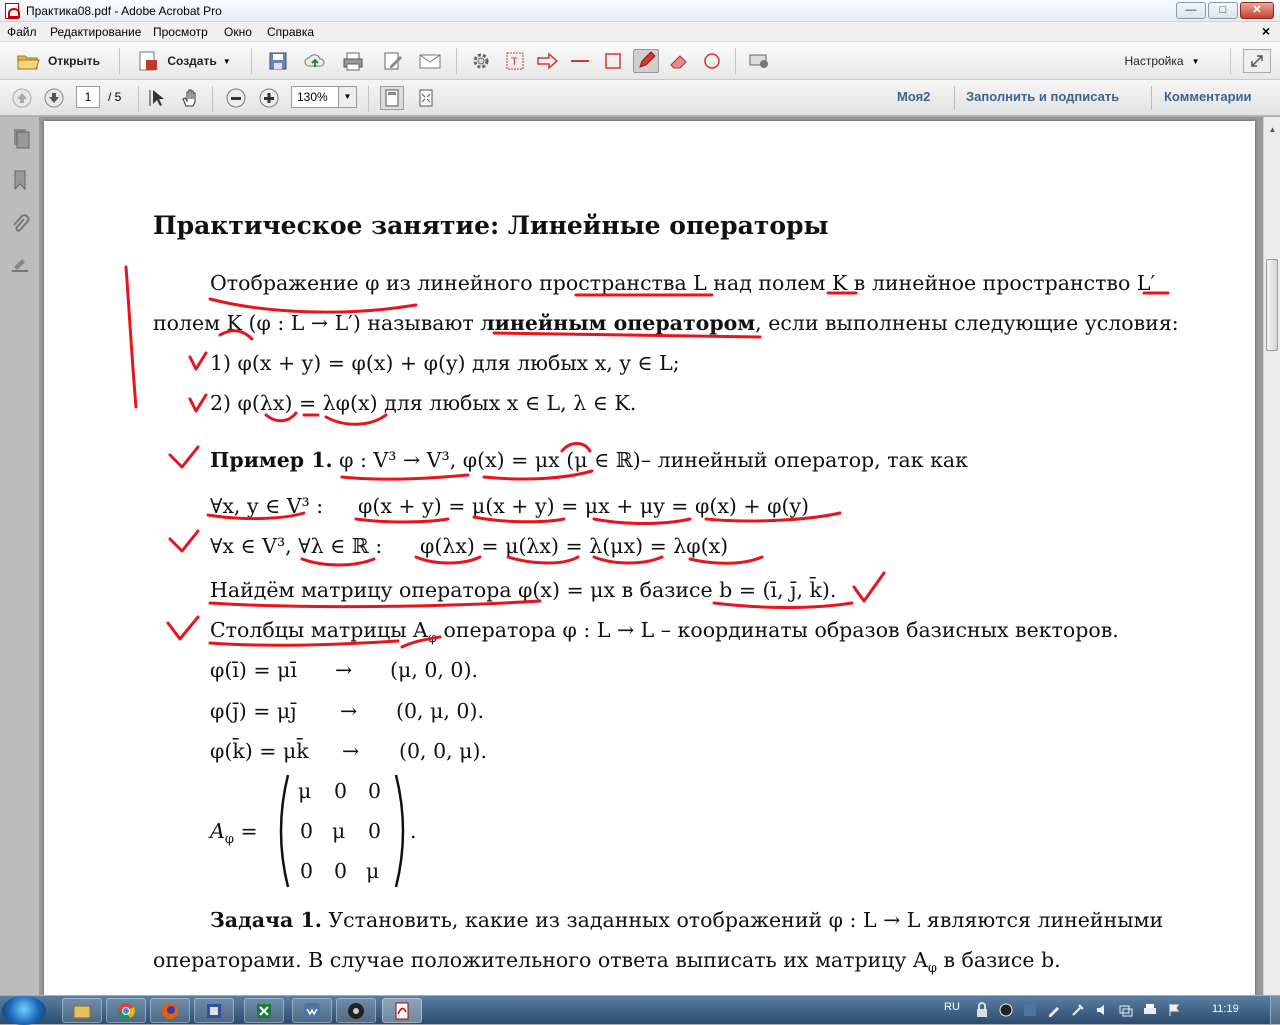  What do you see at coordinates (88, 97) in the screenshot?
I see `page-number-input: 1` at bounding box center [88, 97].